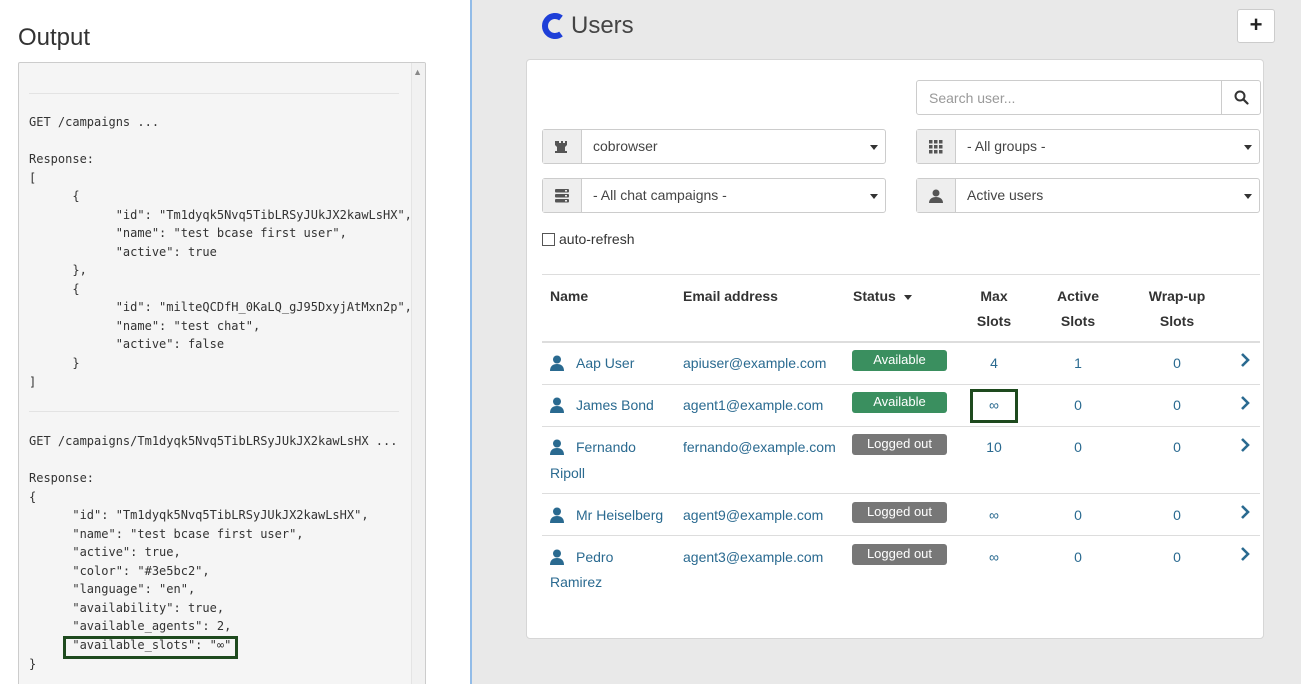 Image resolution: width=1301 pixels, height=684 pixels. I want to click on user-state-select: Active users, so click(1088, 195).